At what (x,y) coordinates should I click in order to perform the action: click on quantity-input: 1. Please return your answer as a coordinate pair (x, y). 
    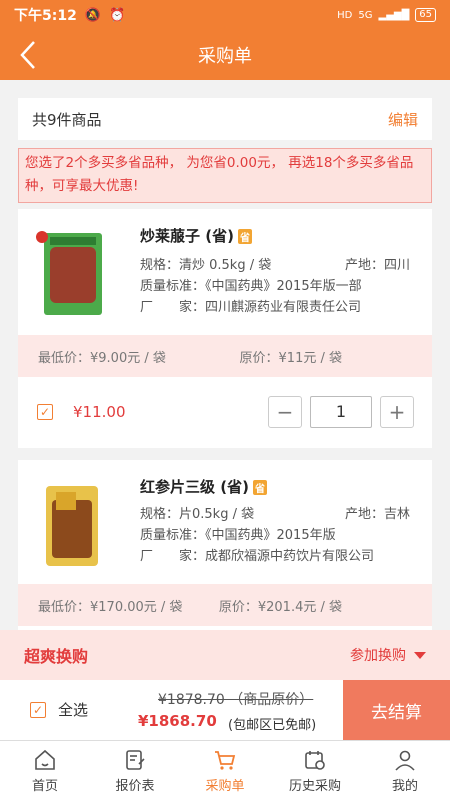
    Looking at the image, I should click on (341, 411).